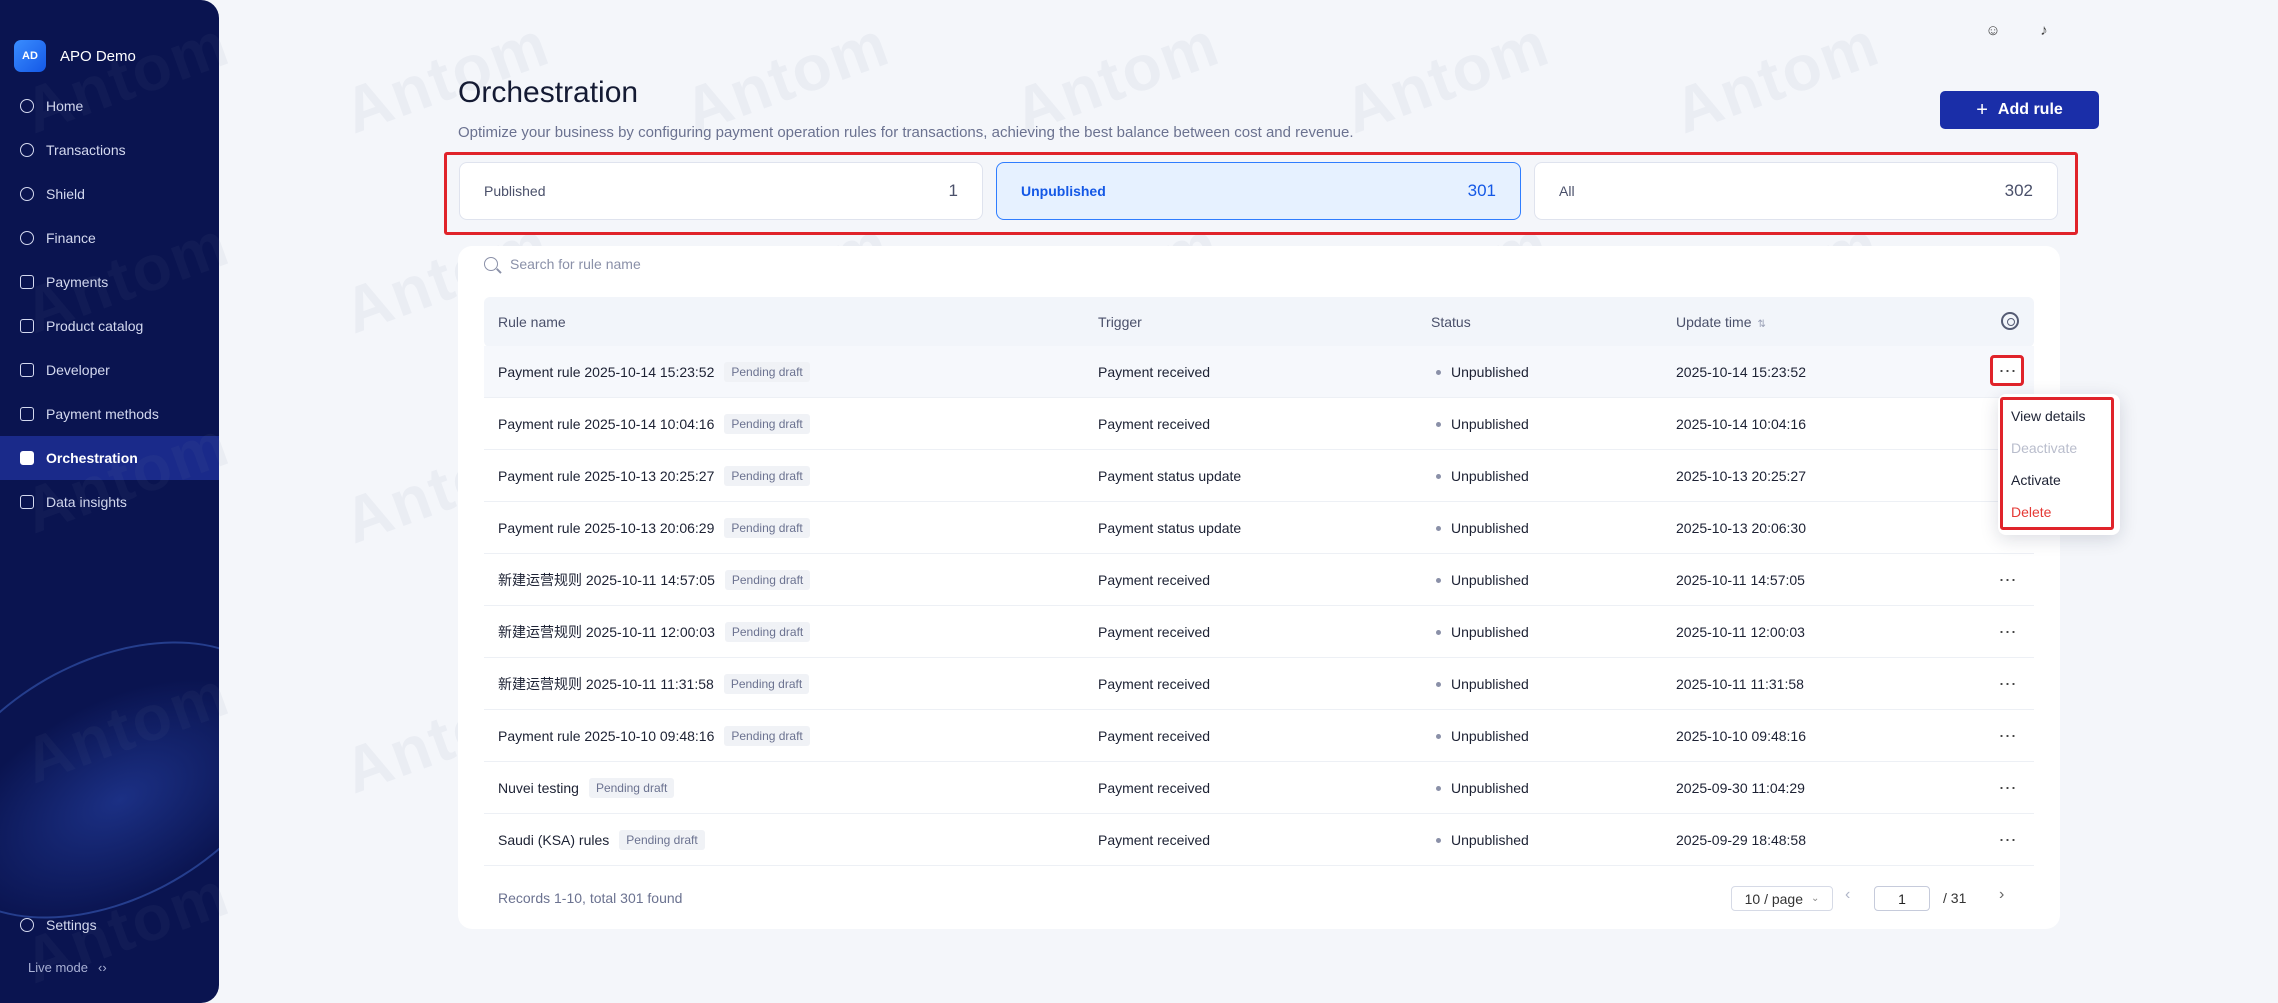 Image resolution: width=2278 pixels, height=1003 pixels. I want to click on finance-icon, so click(27, 238).